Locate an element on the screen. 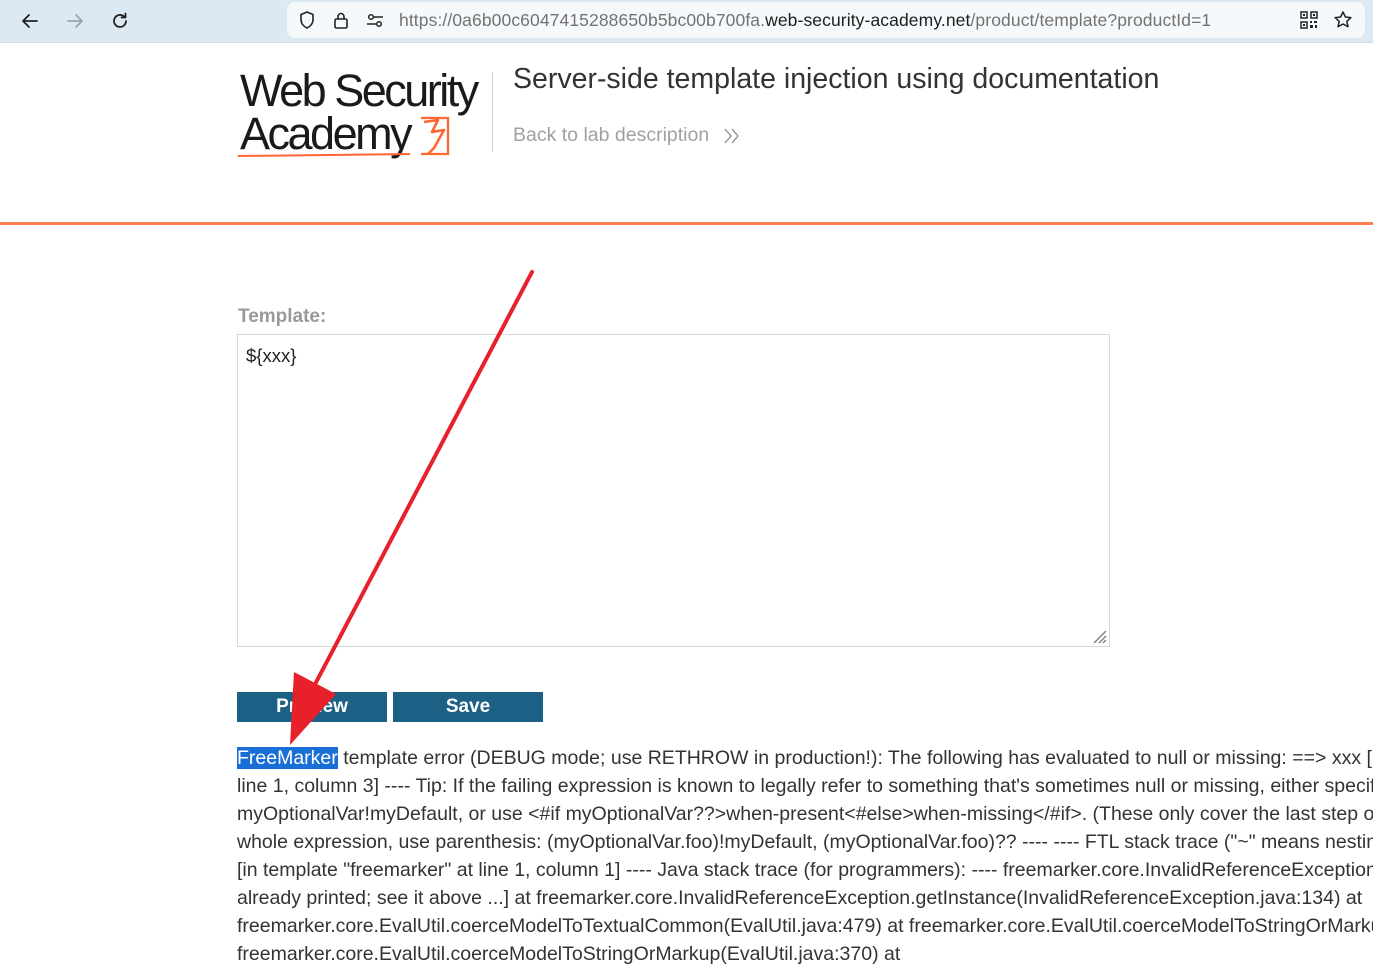  bookmark-star-icon is located at coordinates (1343, 20).